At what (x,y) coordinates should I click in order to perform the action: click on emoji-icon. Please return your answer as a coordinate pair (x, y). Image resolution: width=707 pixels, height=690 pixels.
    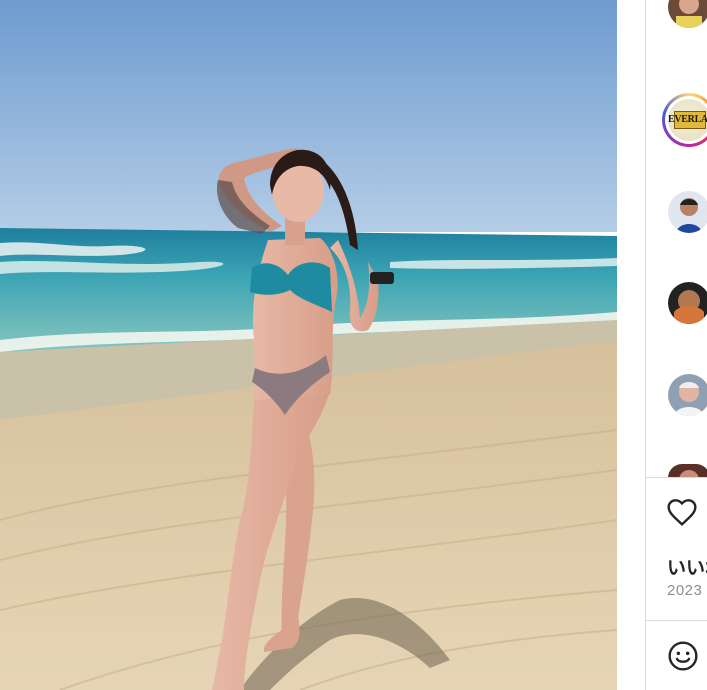
    Looking at the image, I should click on (683, 656).